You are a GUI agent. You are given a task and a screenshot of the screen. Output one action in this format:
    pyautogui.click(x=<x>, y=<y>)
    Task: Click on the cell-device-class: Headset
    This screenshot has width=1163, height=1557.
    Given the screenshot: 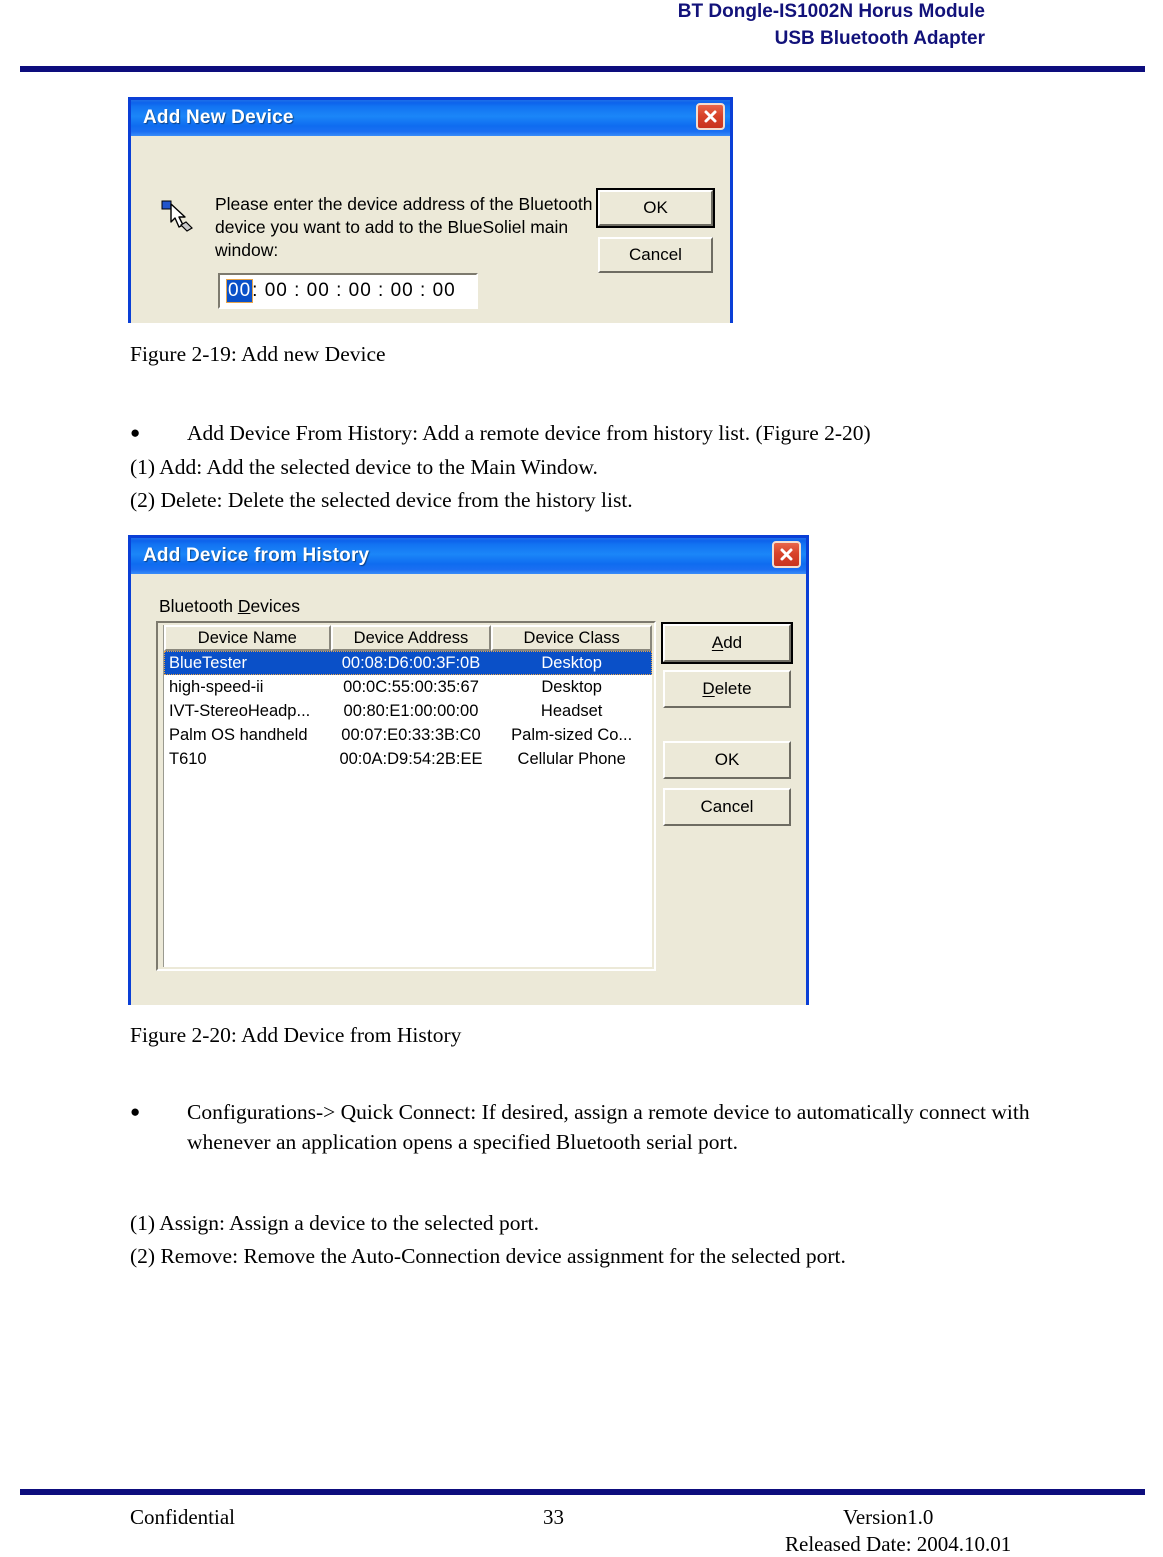 What is the action you would take?
    pyautogui.click(x=571, y=710)
    